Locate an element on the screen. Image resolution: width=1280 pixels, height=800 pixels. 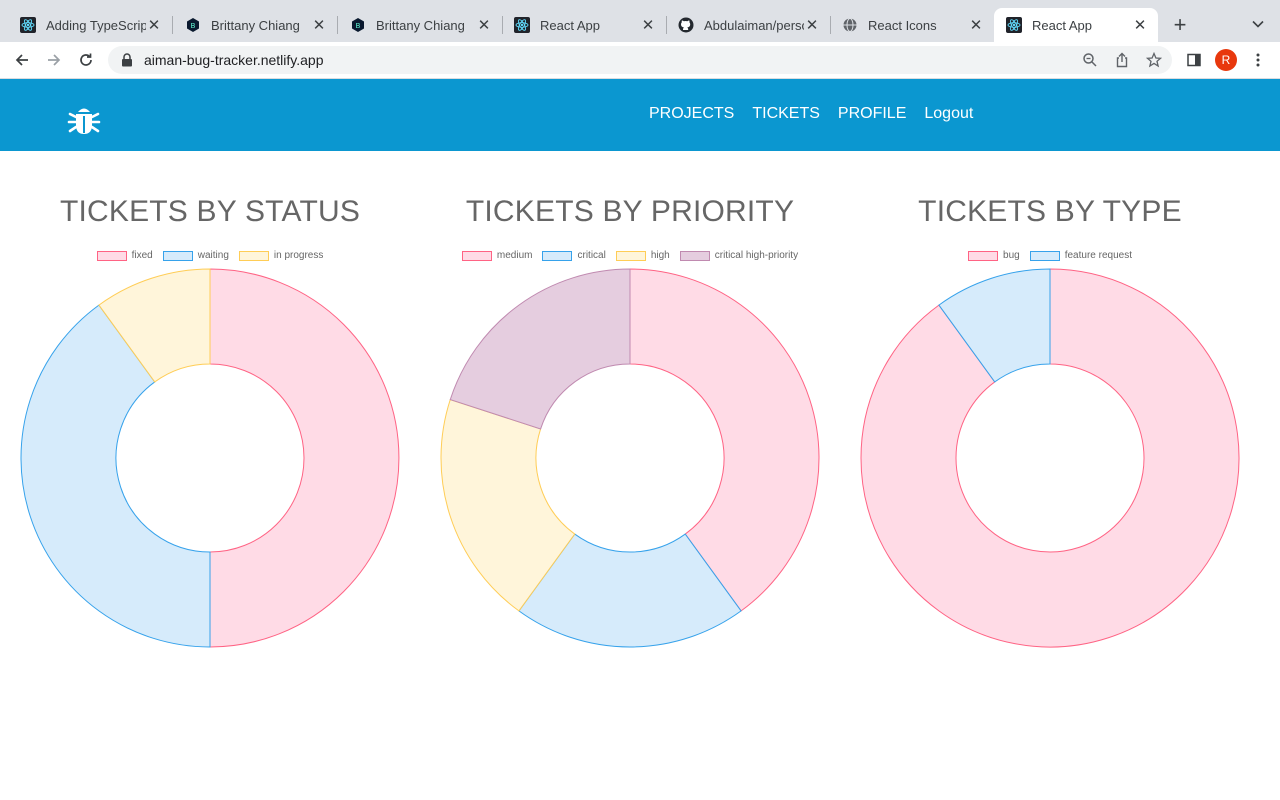
browser-tab: Abdulaiman/personal ✕ is located at coordinates (748, 25).